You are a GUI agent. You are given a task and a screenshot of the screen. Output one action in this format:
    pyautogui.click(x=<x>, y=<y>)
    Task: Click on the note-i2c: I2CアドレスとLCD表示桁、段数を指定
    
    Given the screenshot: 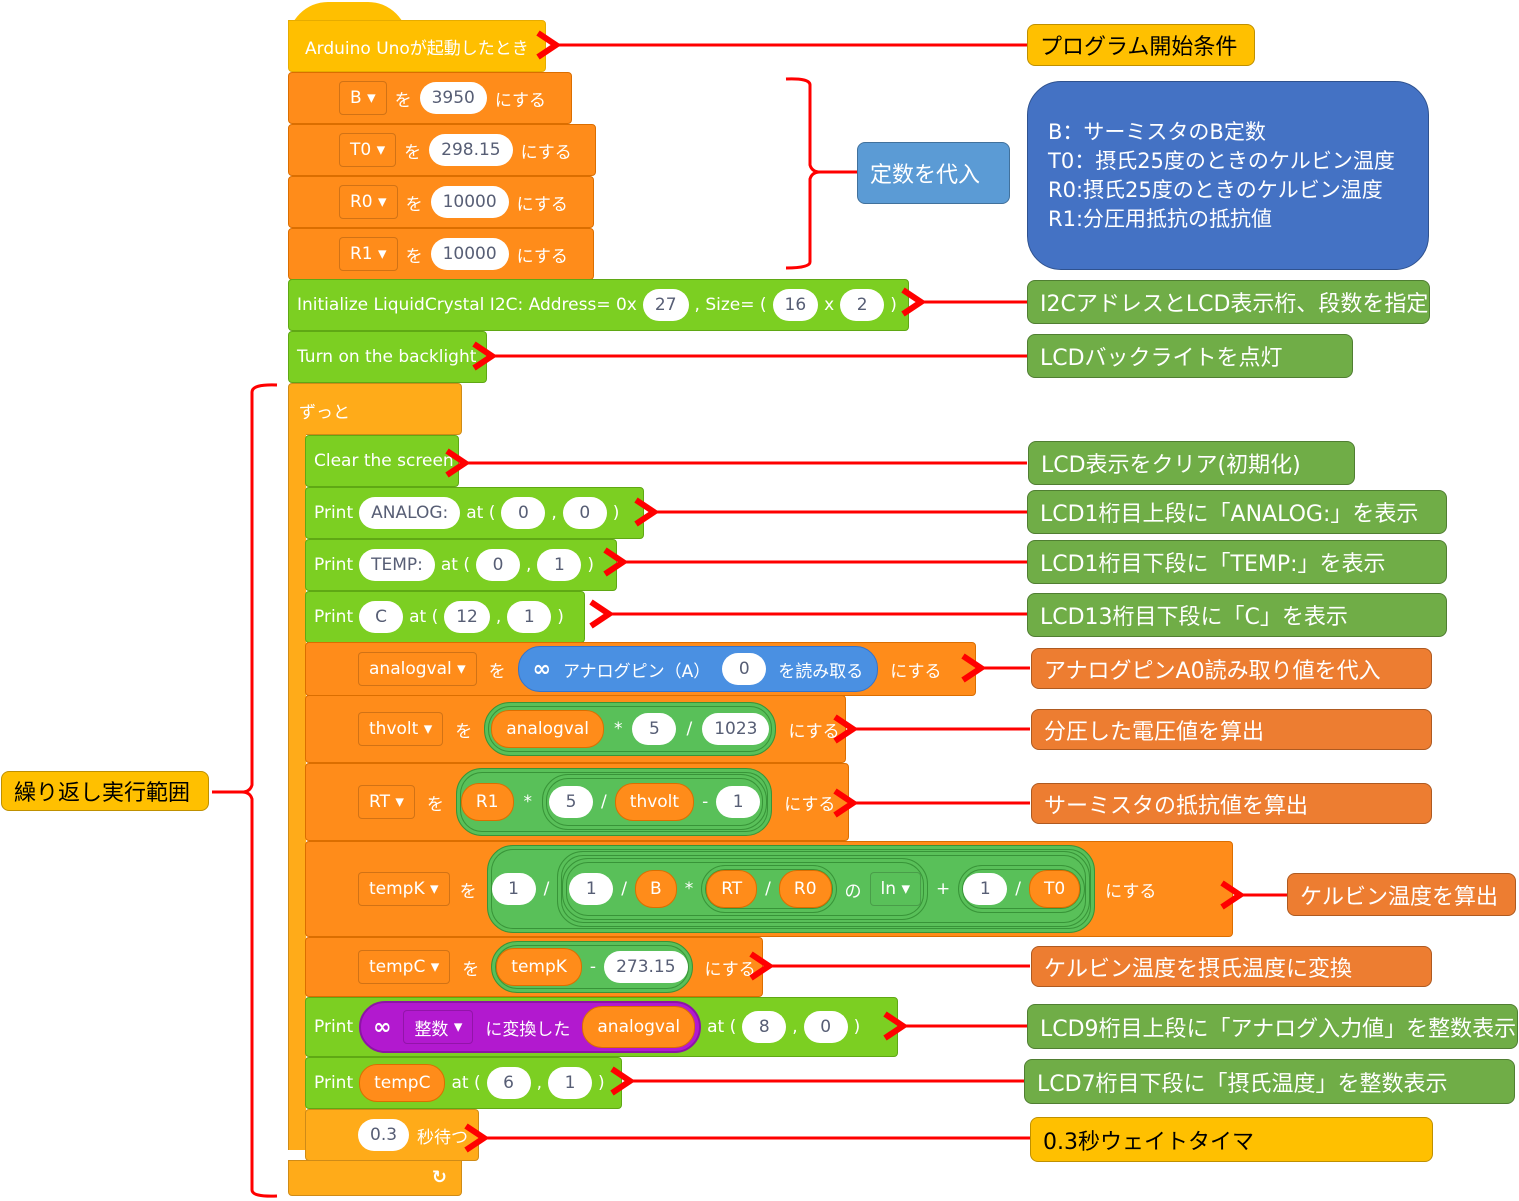 What is the action you would take?
    pyautogui.click(x=1228, y=302)
    